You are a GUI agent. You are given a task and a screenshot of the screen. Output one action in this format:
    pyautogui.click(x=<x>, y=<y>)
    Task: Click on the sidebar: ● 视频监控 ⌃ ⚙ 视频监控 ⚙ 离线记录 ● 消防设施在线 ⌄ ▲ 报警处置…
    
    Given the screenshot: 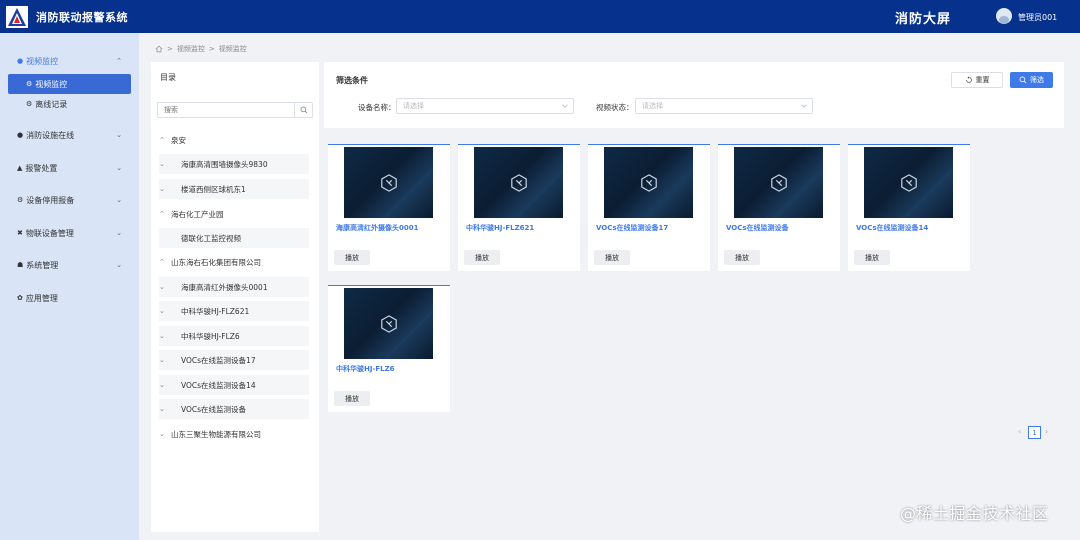 What is the action you would take?
    pyautogui.click(x=69, y=286)
    